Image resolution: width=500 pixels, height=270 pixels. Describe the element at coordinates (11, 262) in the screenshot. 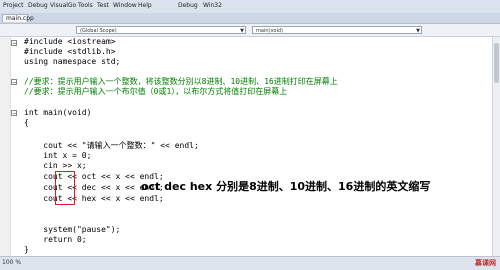

I see `zoom-level: 100 %` at that location.